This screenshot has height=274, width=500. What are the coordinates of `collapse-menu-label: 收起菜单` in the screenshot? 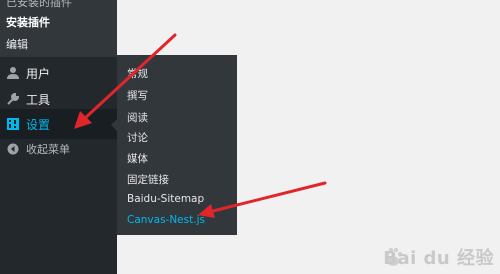 It's located at (48, 149).